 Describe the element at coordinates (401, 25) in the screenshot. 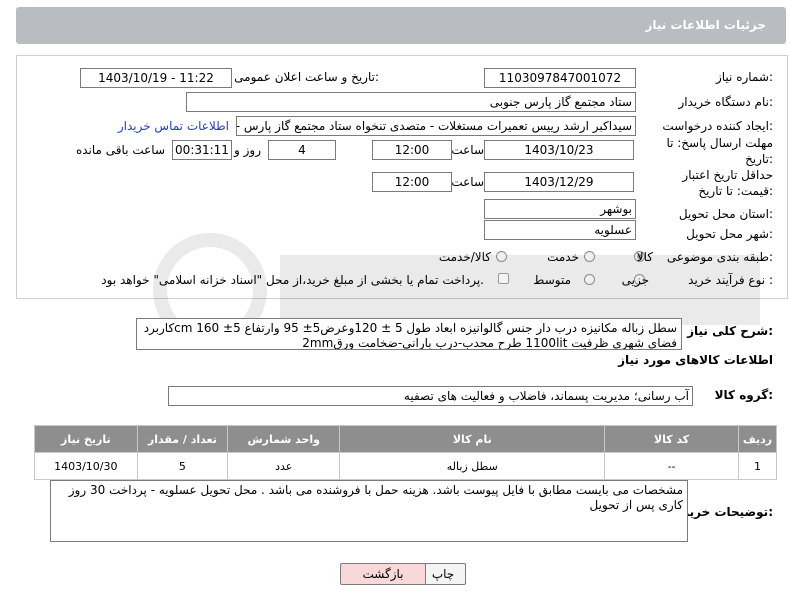

I see `page-header: جزئیات اطلاعات نیاز` at that location.